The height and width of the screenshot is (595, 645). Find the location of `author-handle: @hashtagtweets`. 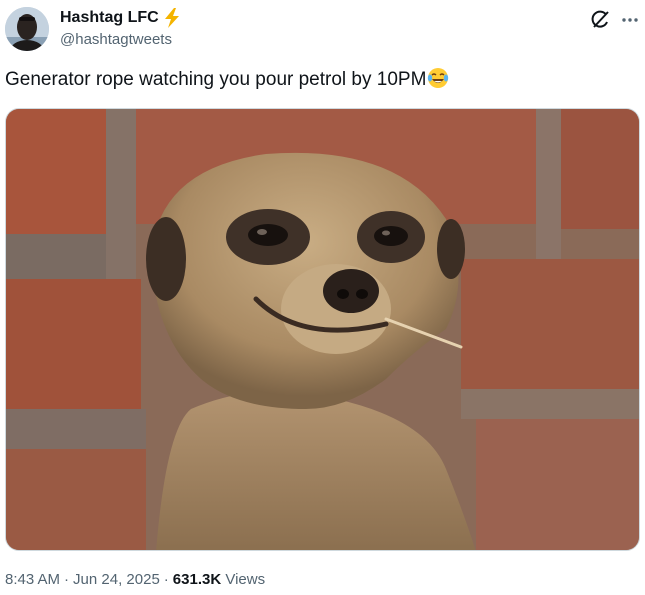

author-handle: @hashtagtweets is located at coordinates (116, 39).